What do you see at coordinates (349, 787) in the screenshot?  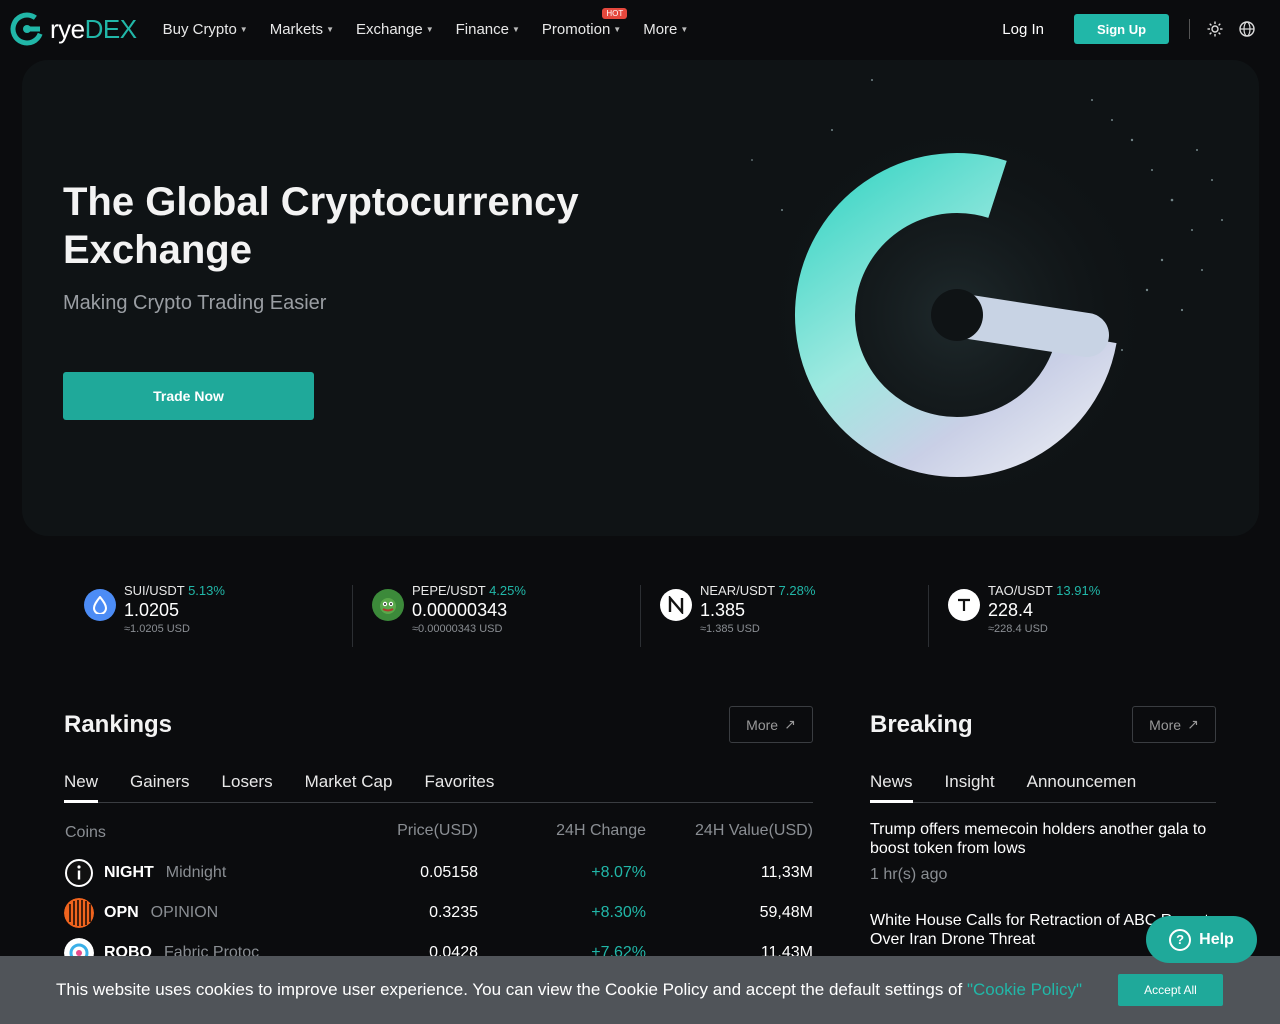 I see `tab-market-cap: Market Cap` at bounding box center [349, 787].